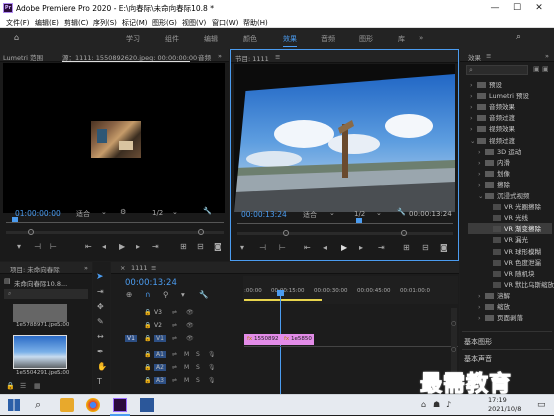 The height and width of the screenshot is (416, 554). I want to click on snap-icon: ∩, so click(148, 294).